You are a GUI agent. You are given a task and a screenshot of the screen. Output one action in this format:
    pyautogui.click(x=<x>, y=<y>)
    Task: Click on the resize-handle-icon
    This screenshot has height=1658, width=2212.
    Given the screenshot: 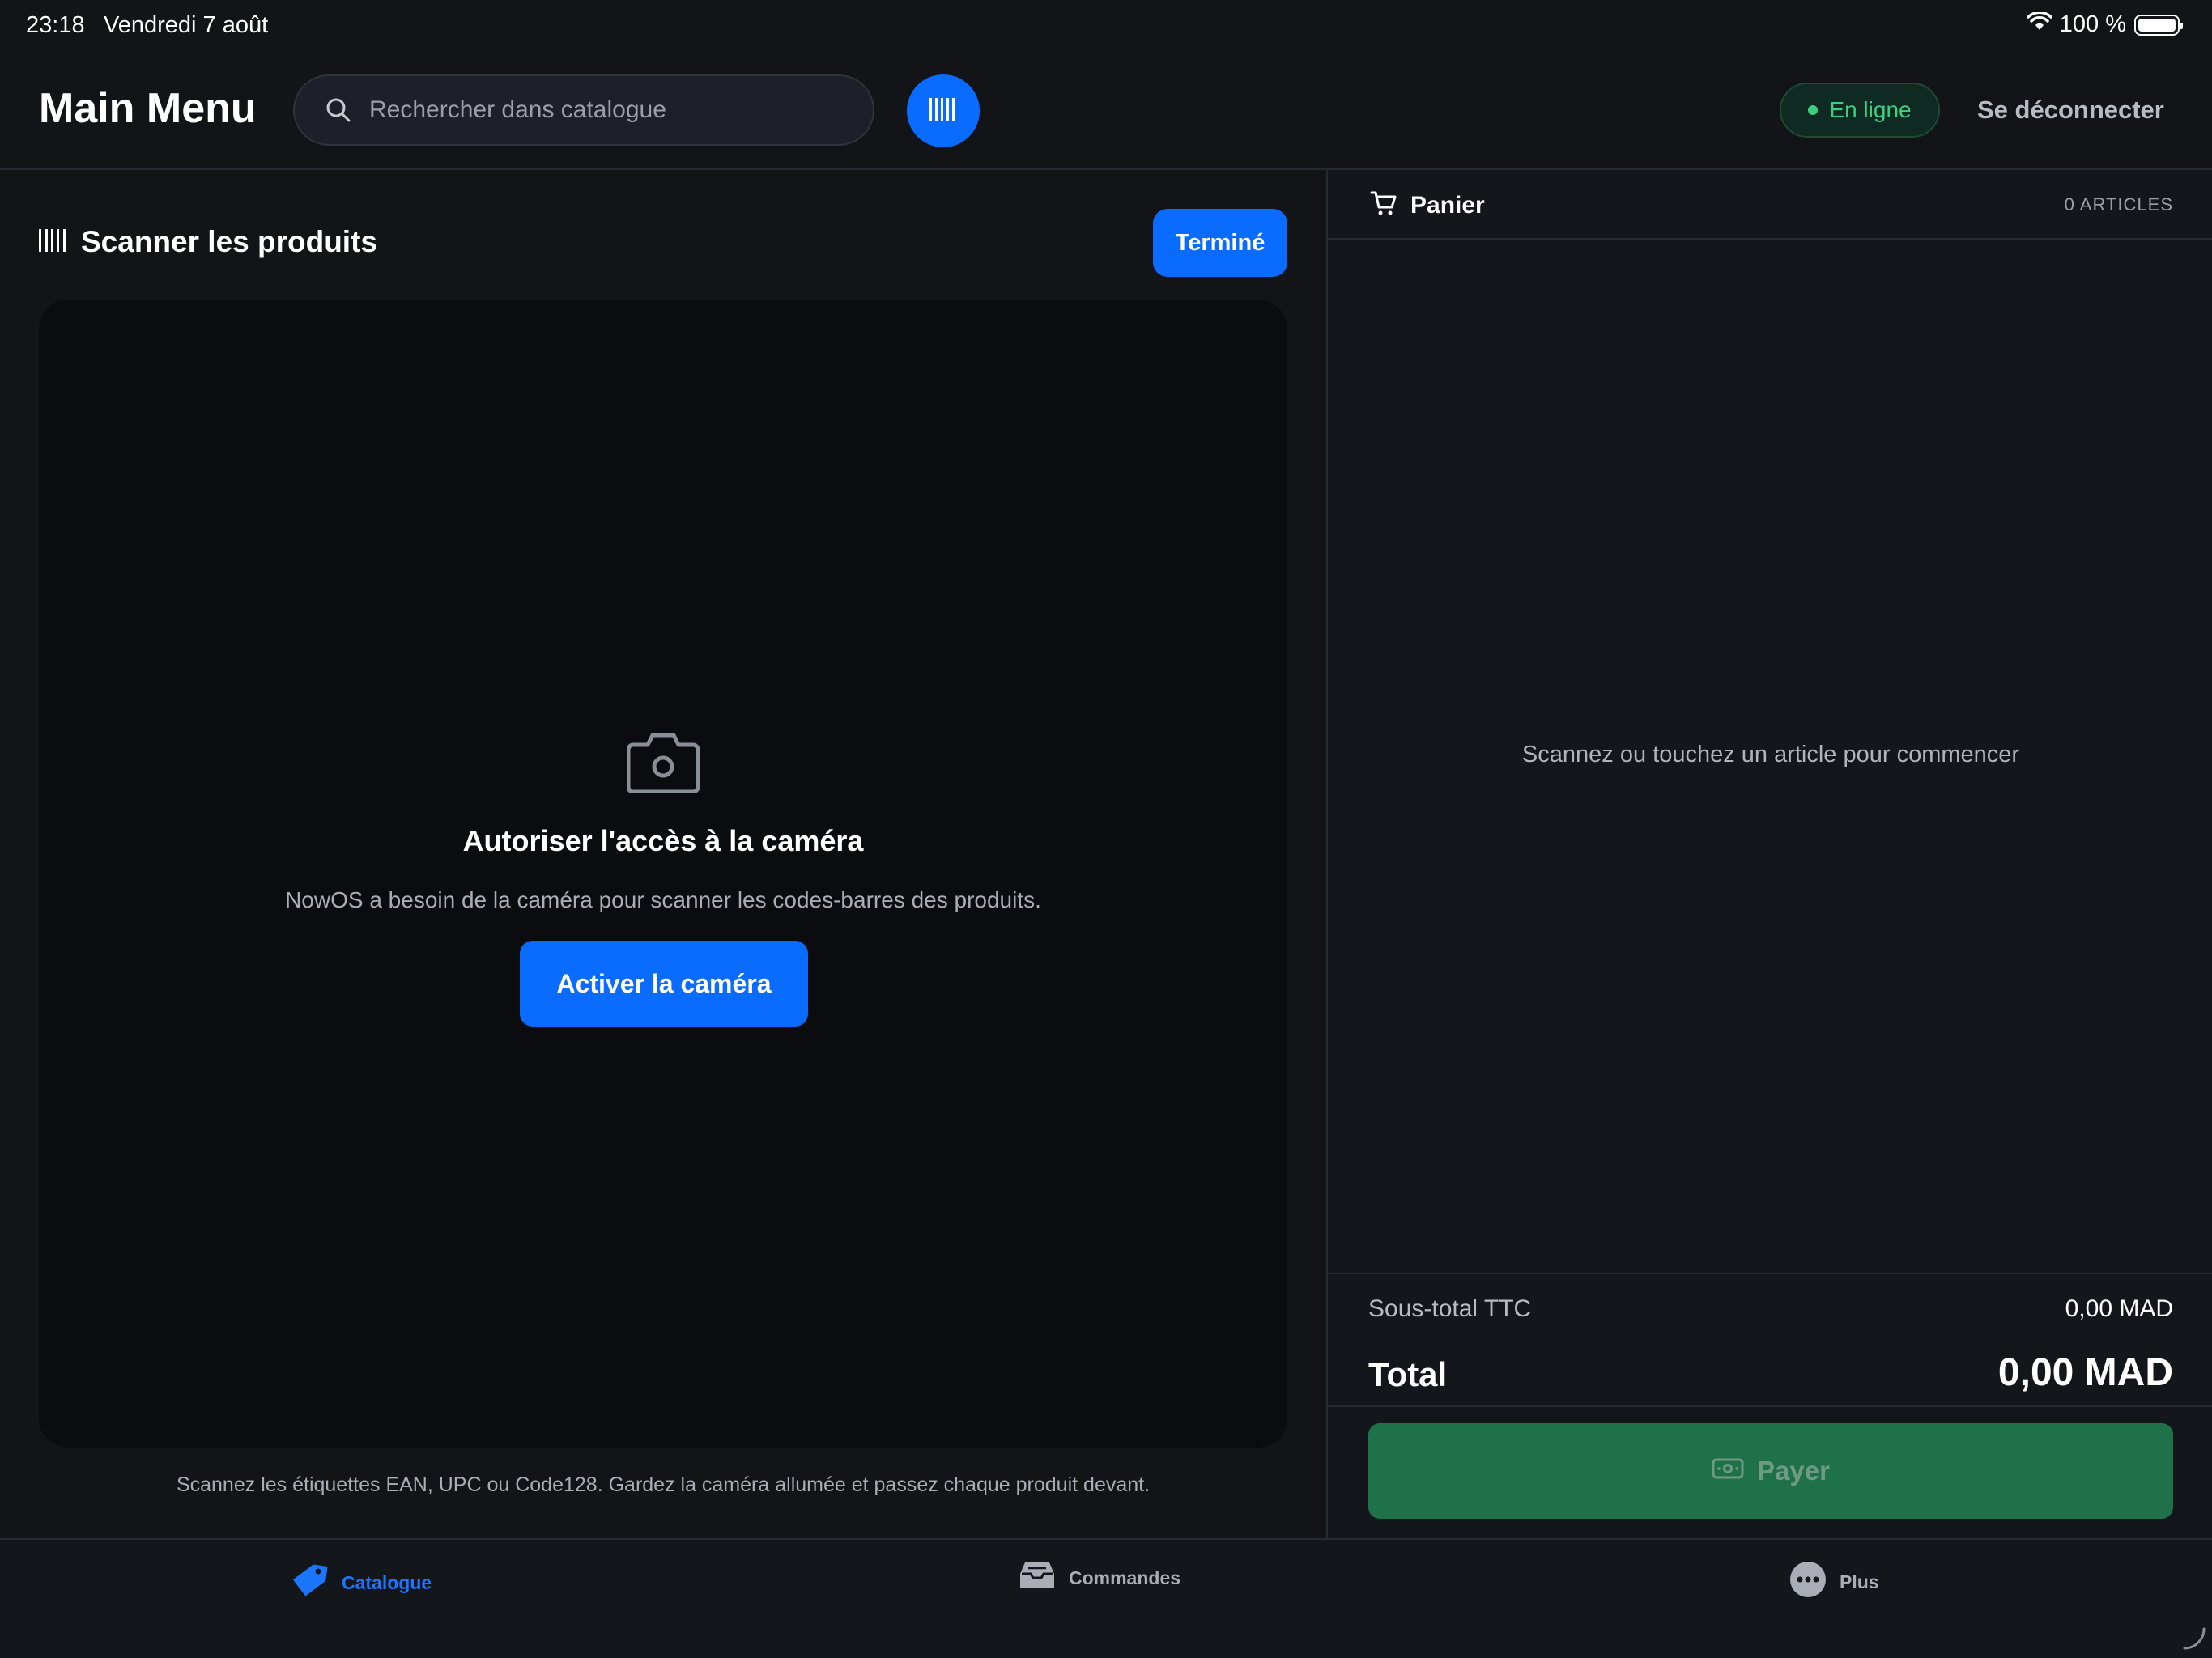 What is the action you would take?
    pyautogui.click(x=2194, y=1639)
    